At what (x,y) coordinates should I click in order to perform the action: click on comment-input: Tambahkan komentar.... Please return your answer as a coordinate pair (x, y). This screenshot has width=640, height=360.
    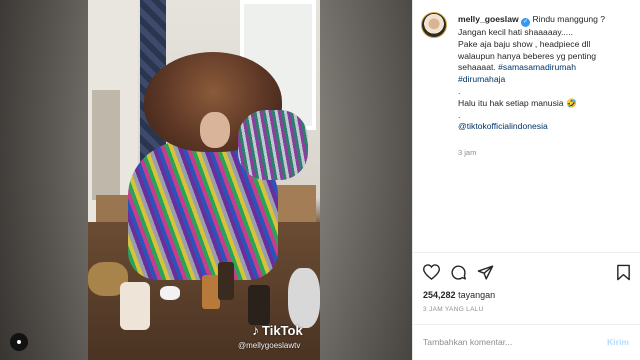
    Looking at the image, I should click on (508, 344).